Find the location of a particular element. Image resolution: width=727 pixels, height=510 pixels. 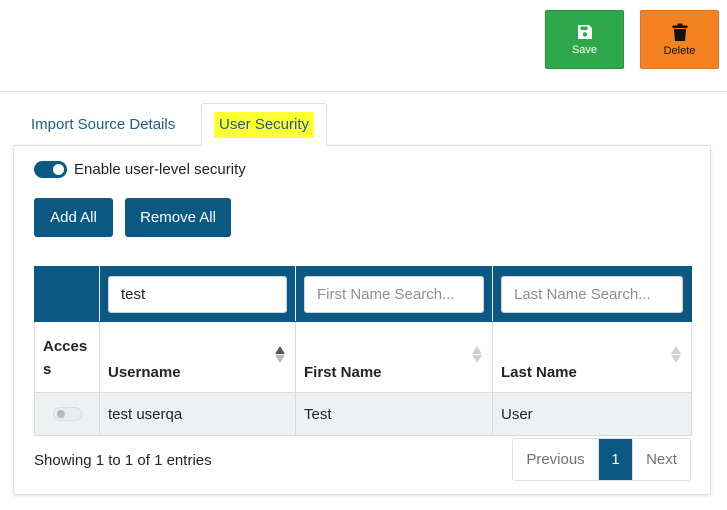

user-level-security-toggle is located at coordinates (50, 169).